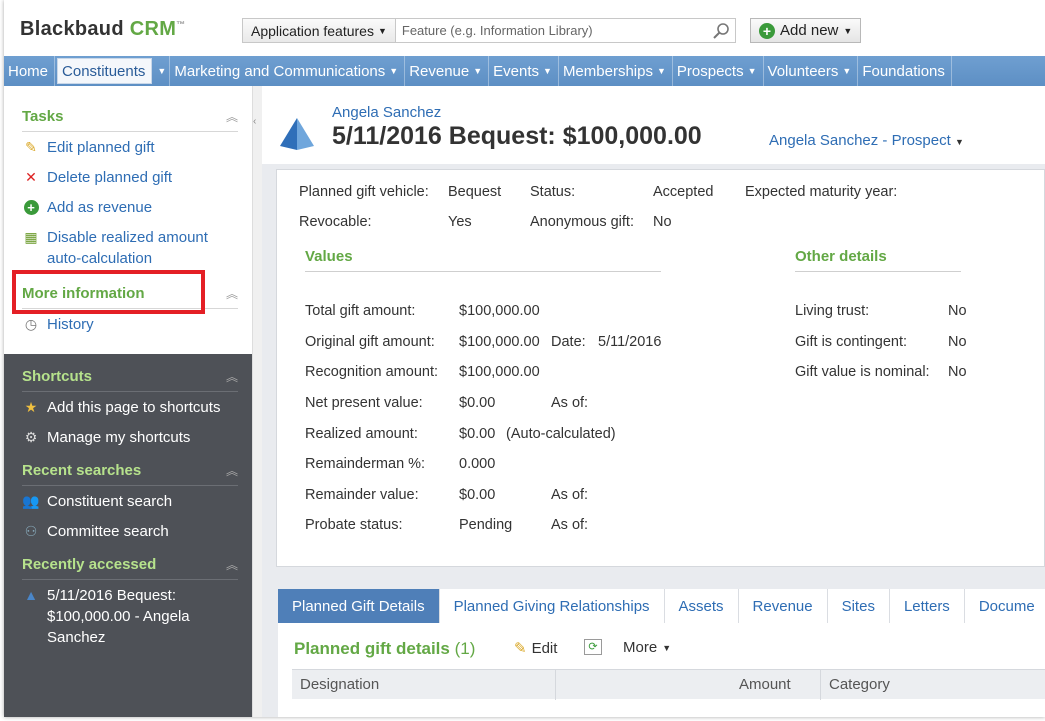 The height and width of the screenshot is (721, 1045). I want to click on people-icon: 👥, so click(31, 501).